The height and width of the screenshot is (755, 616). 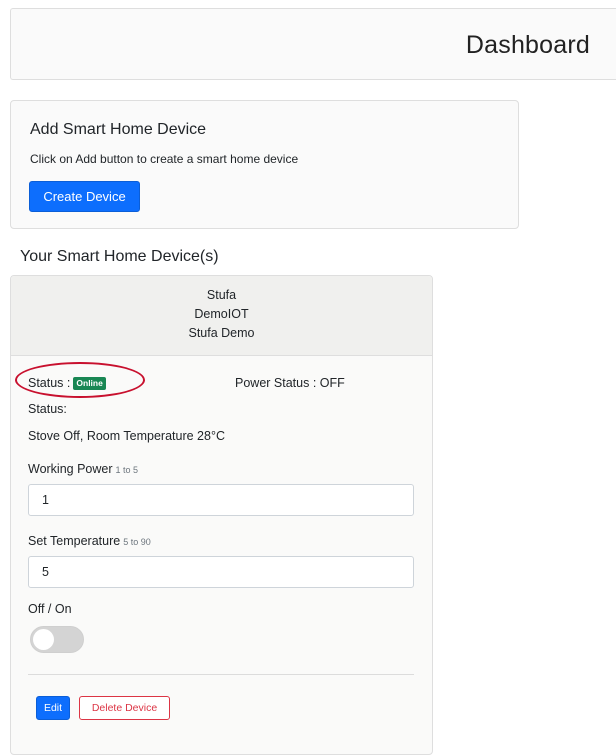 What do you see at coordinates (70, 469) in the screenshot?
I see `working-power-label-text: Working Power` at bounding box center [70, 469].